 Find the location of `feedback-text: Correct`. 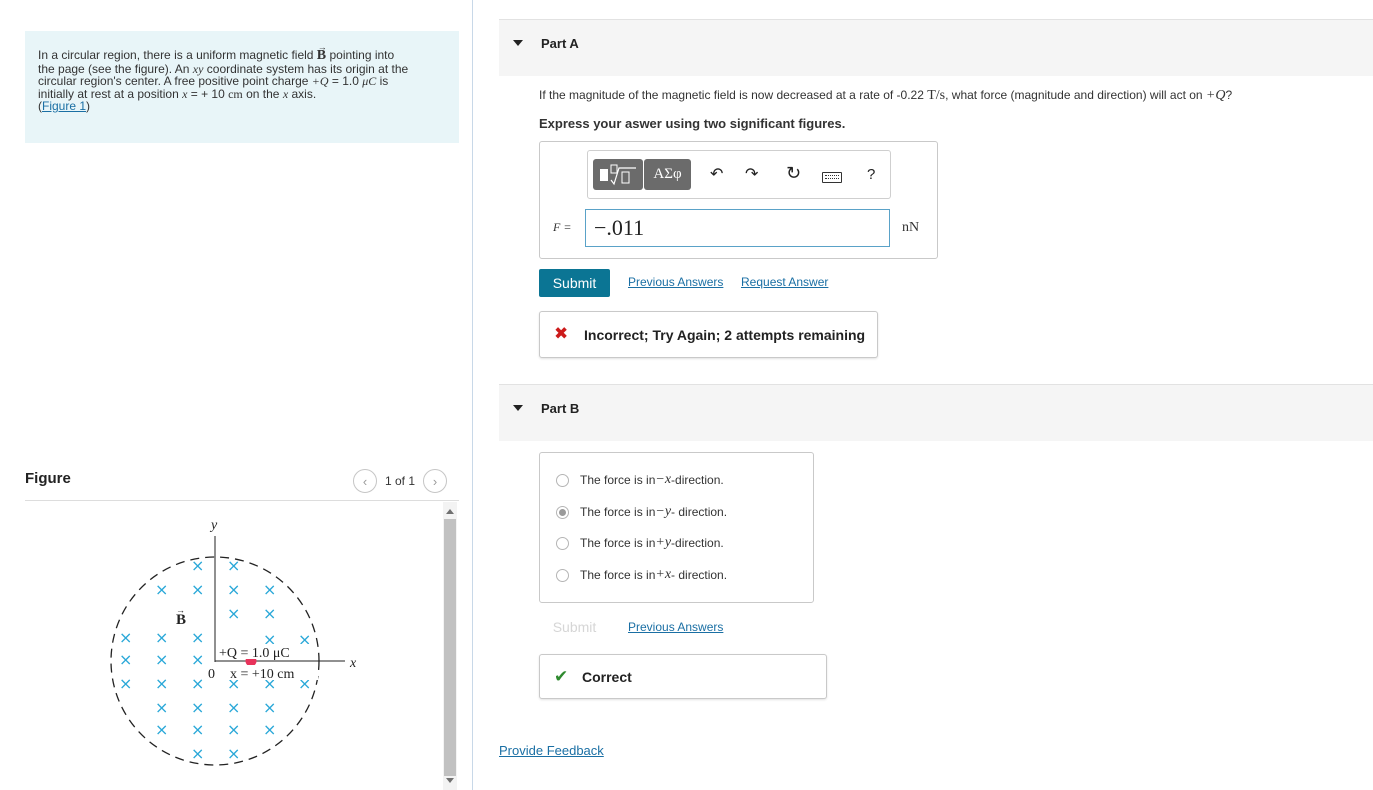

feedback-text: Correct is located at coordinates (607, 677).